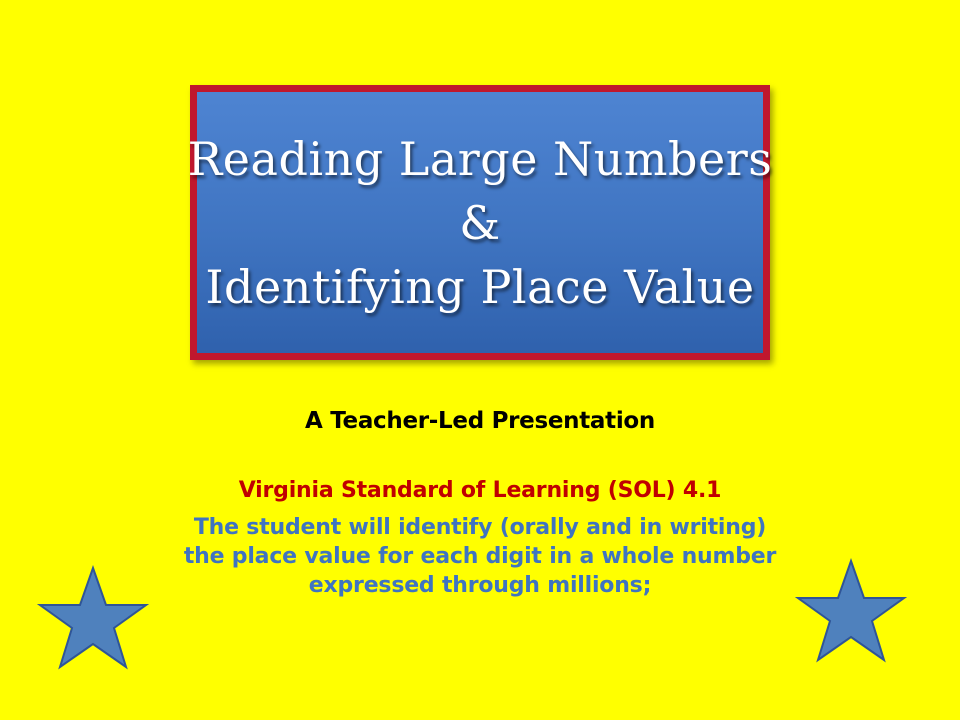 This screenshot has height=720, width=960. What do you see at coordinates (480, 585) in the screenshot?
I see `description-line-3: expressed through millions;` at bounding box center [480, 585].